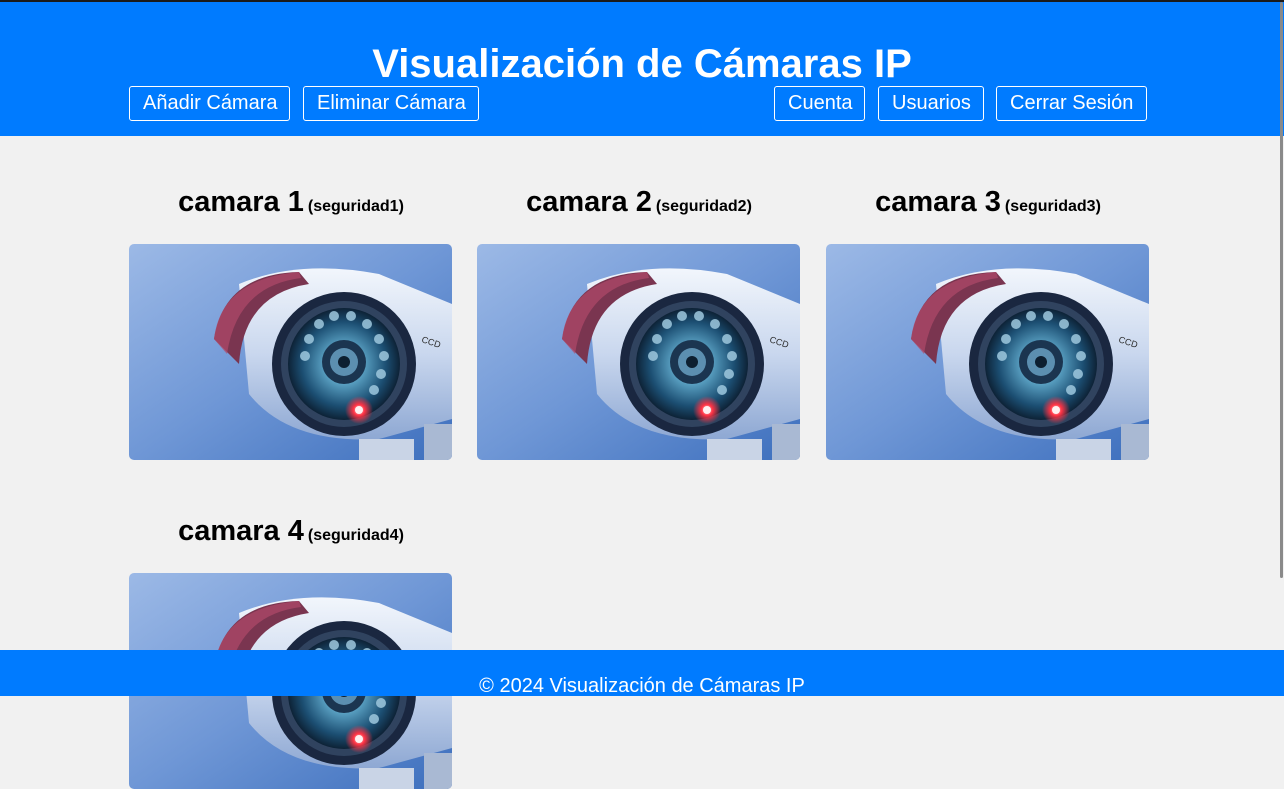 The image size is (1284, 789). Describe the element at coordinates (241, 202) in the screenshot. I see `camera-name: camara 1` at that location.